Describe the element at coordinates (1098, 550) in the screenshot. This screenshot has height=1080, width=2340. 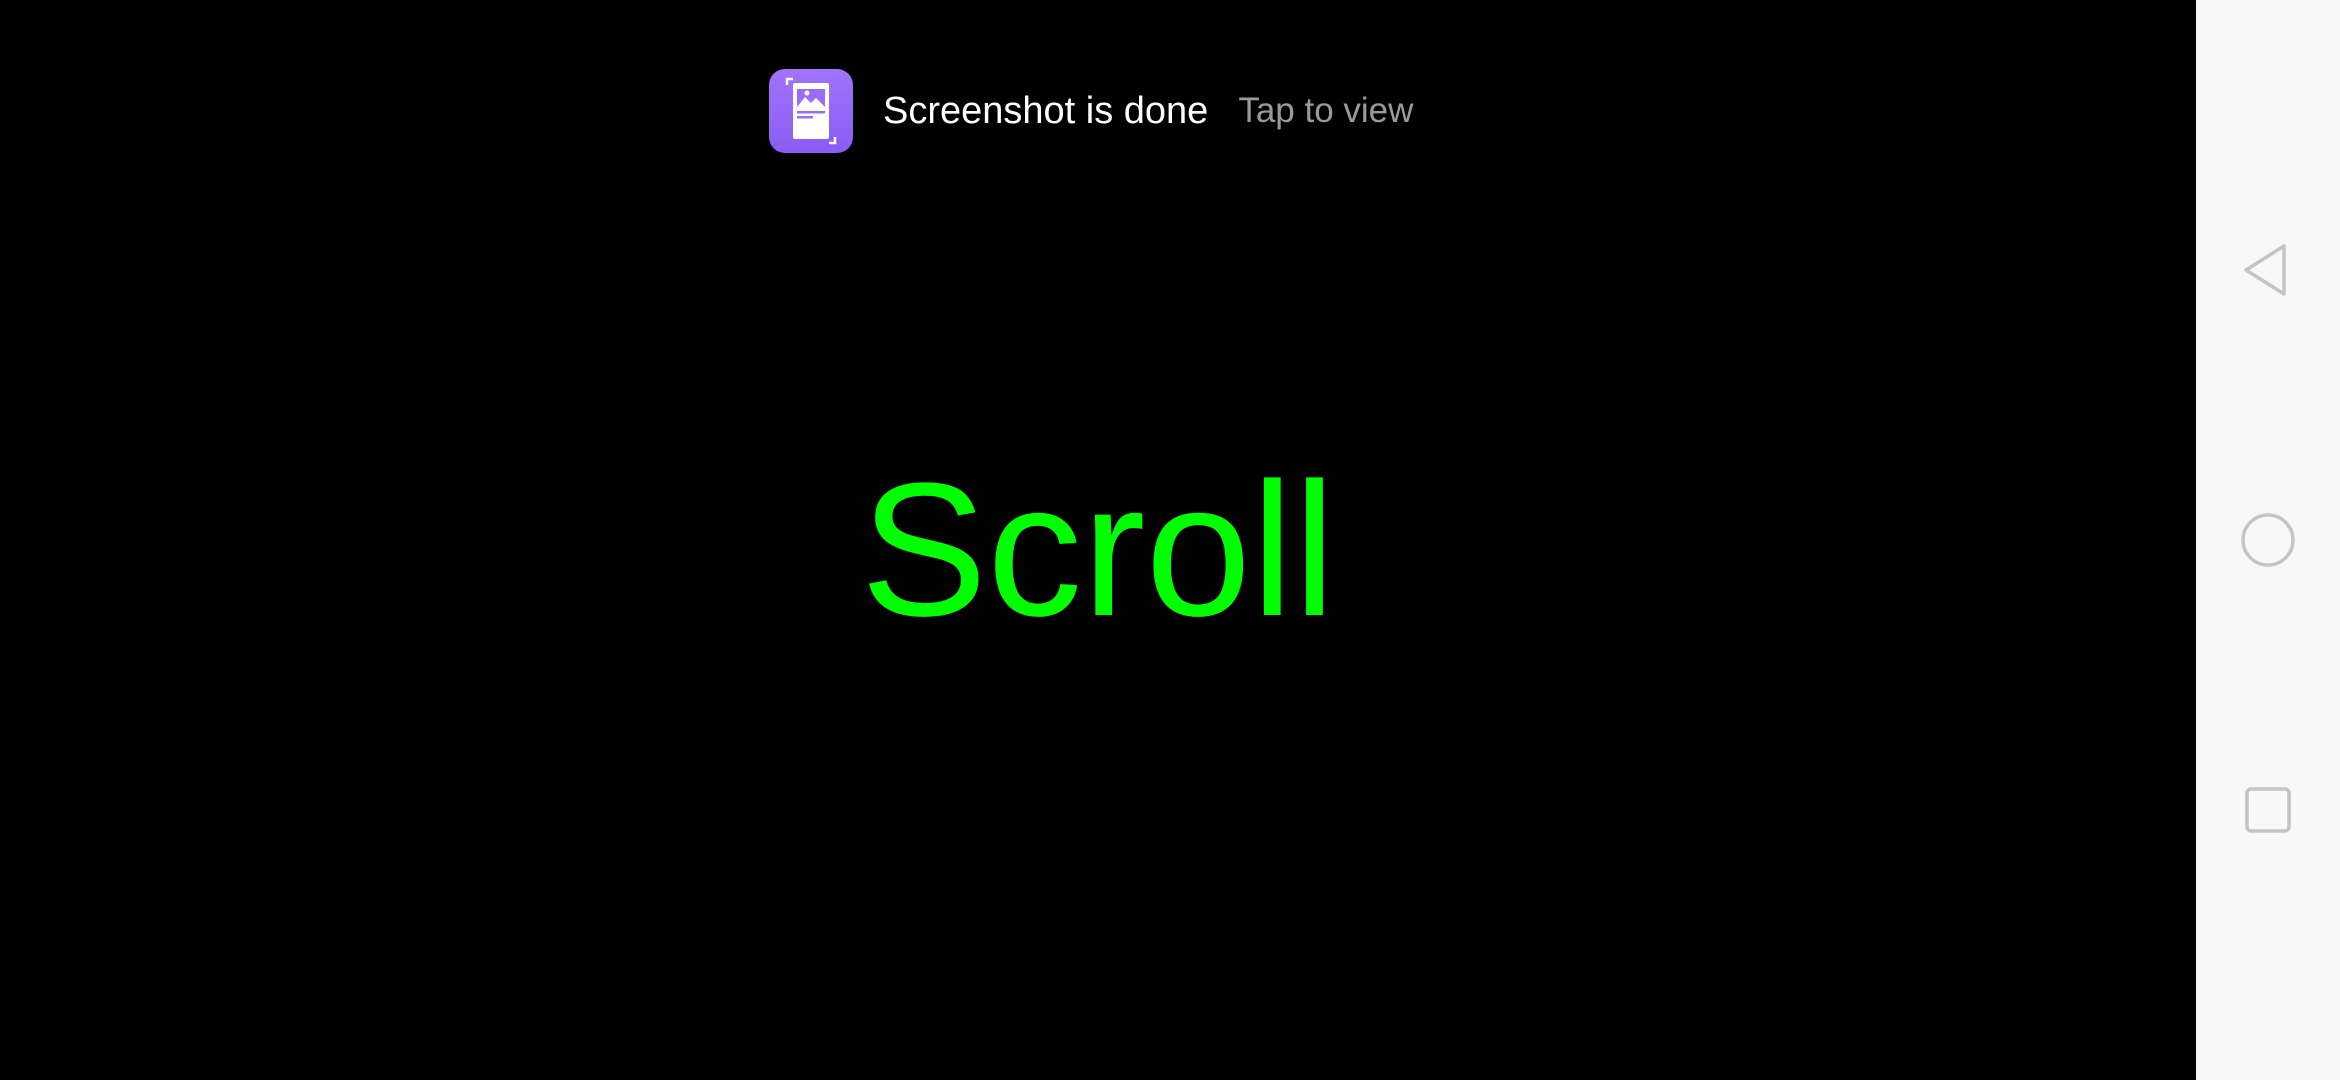
I see `scroll-label: Scroll` at that location.